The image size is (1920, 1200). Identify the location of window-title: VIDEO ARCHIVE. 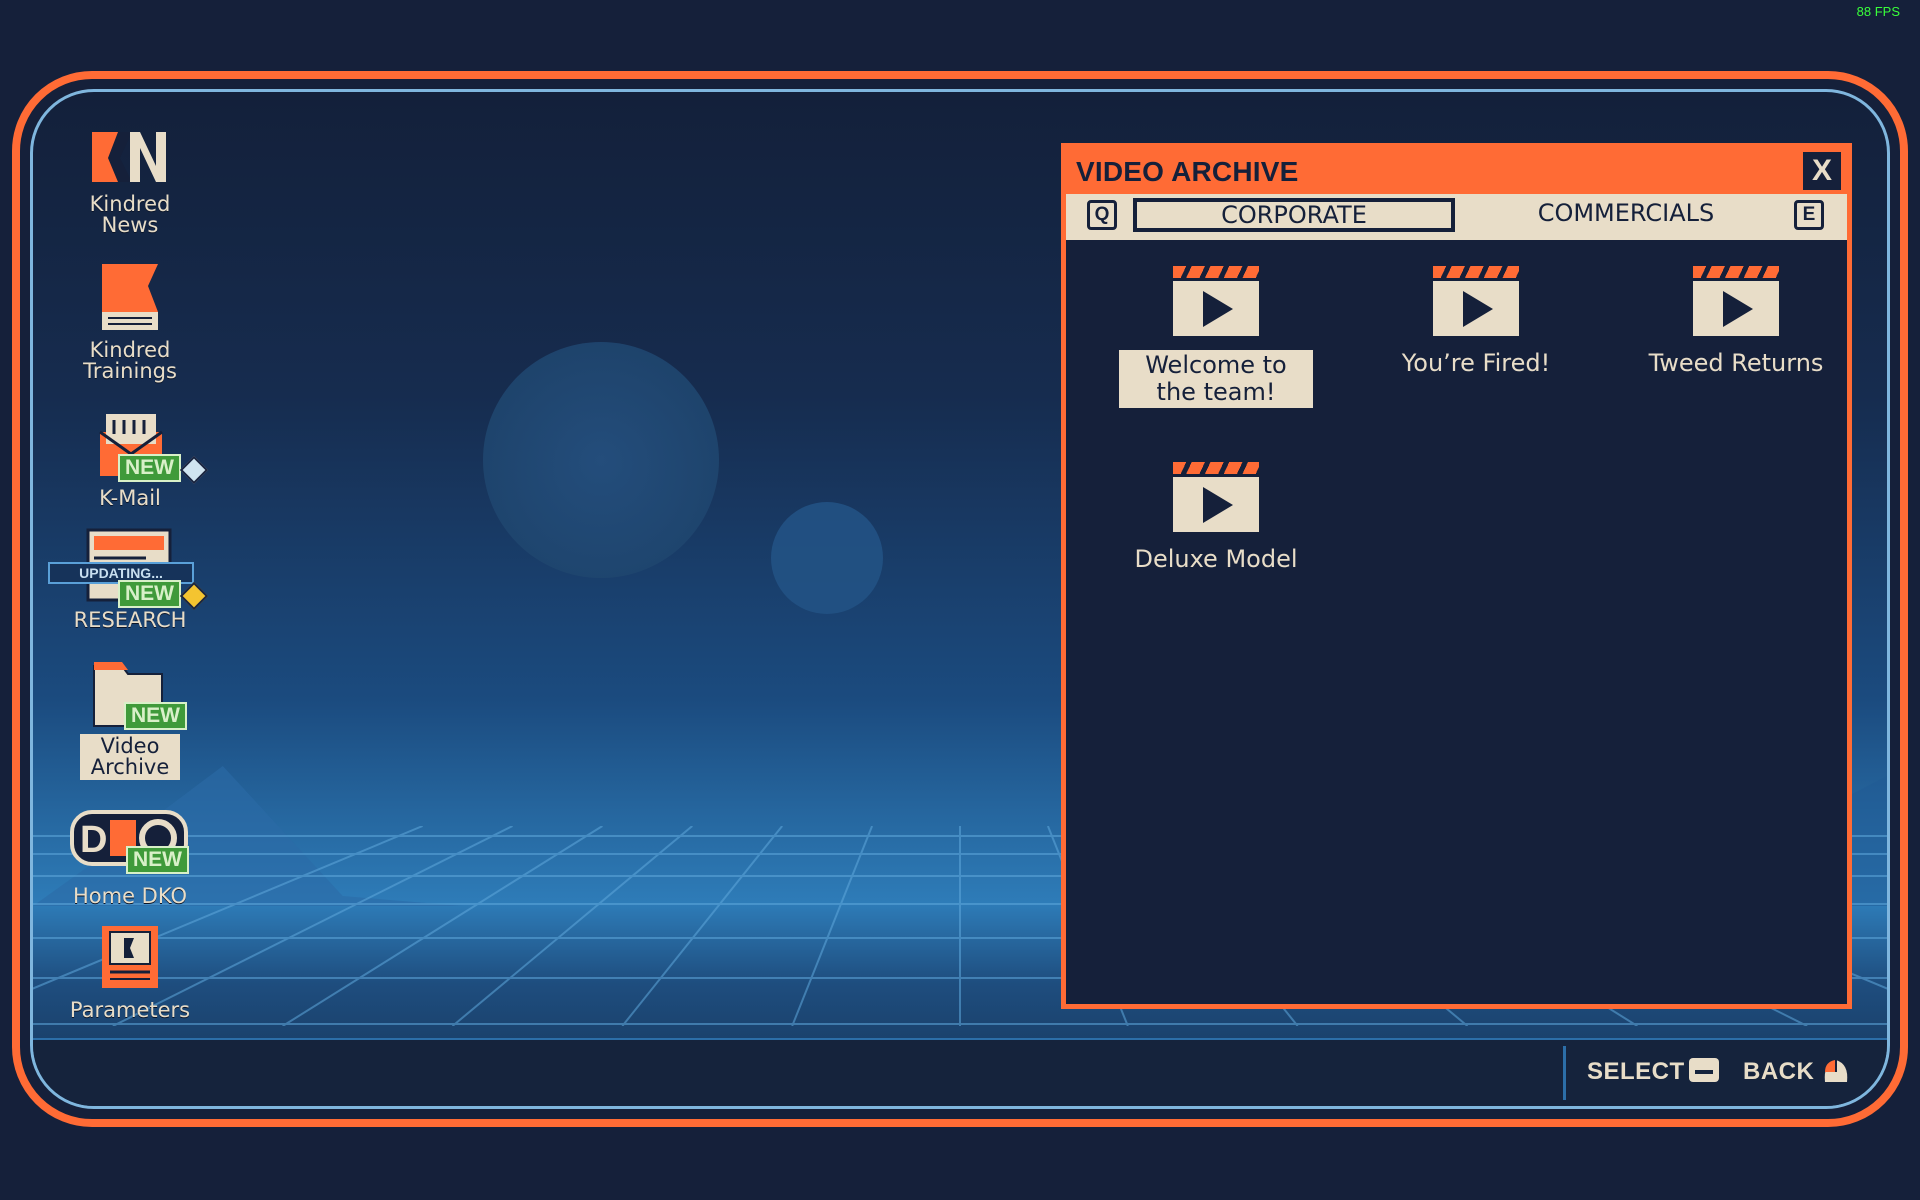
(1187, 171).